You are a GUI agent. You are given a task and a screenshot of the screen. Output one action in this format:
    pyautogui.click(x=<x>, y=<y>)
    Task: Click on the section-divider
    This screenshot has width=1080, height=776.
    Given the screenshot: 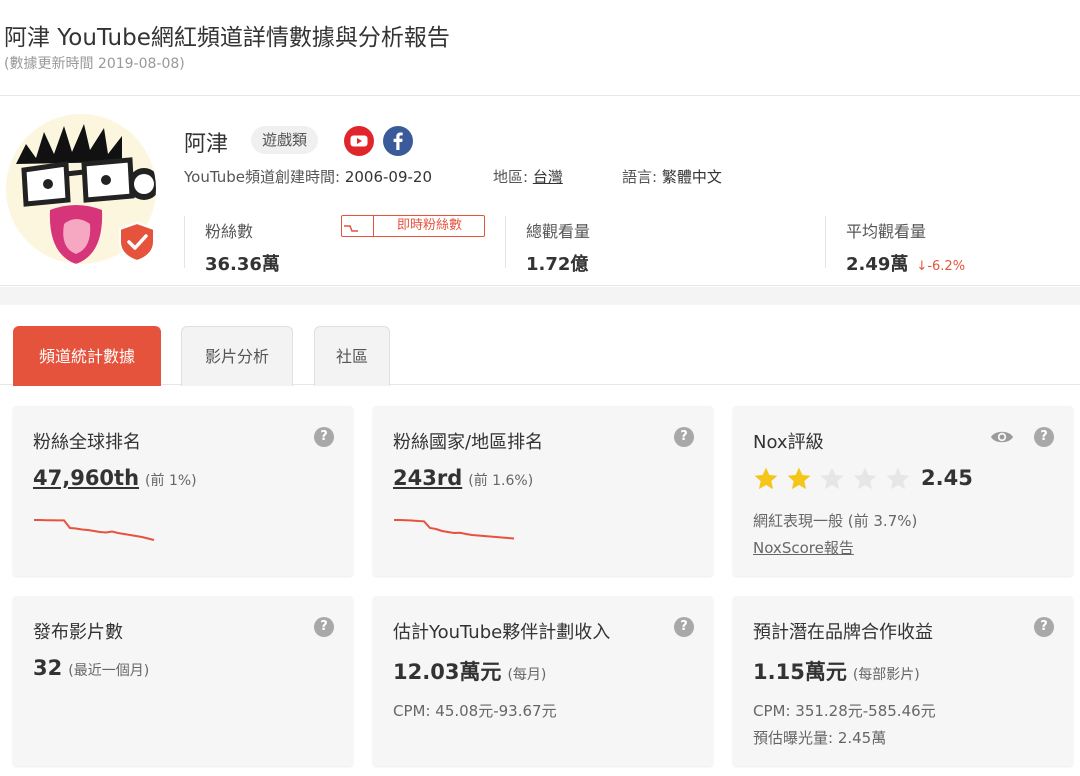 What is the action you would take?
    pyautogui.click(x=540, y=296)
    